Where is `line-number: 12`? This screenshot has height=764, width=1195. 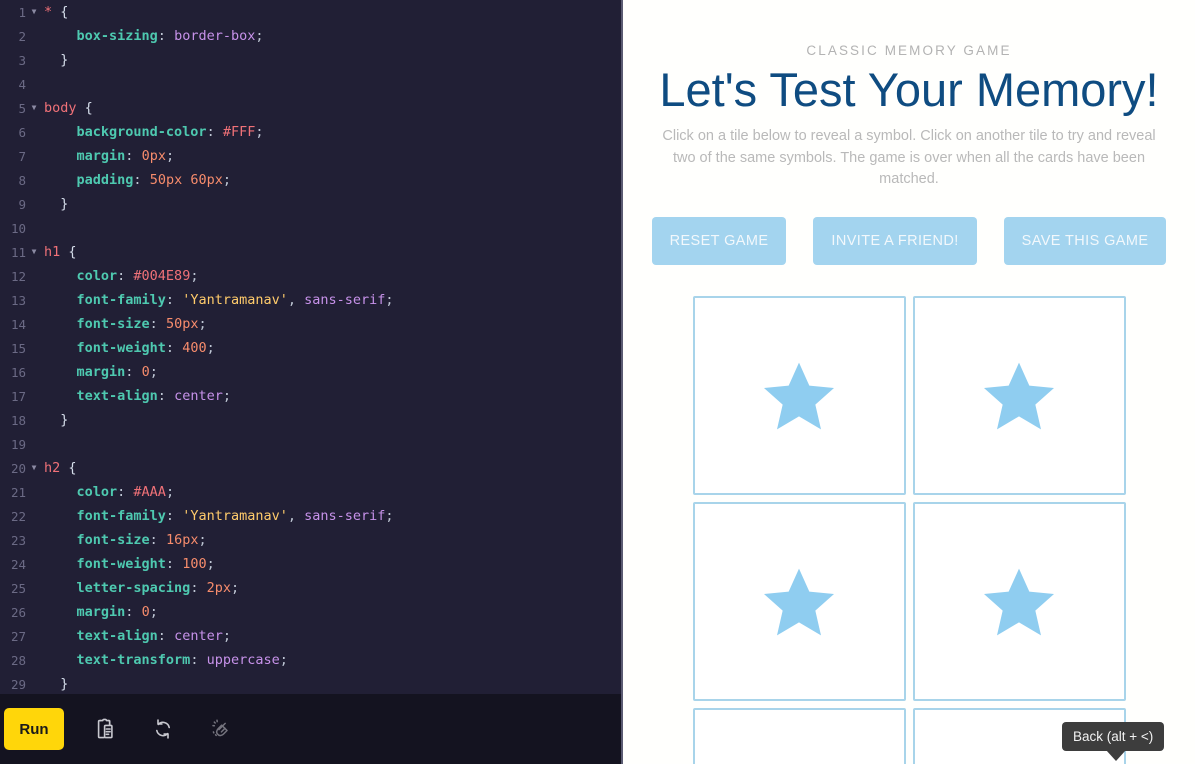
line-number: 12 is located at coordinates (18, 276).